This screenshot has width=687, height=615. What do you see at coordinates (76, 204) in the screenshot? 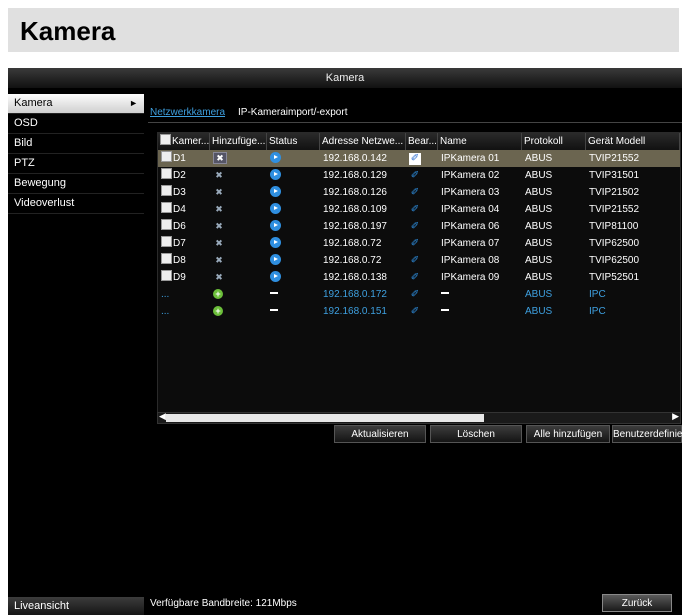
I see `sidebar-item-videoverlust: Videoverlust` at bounding box center [76, 204].